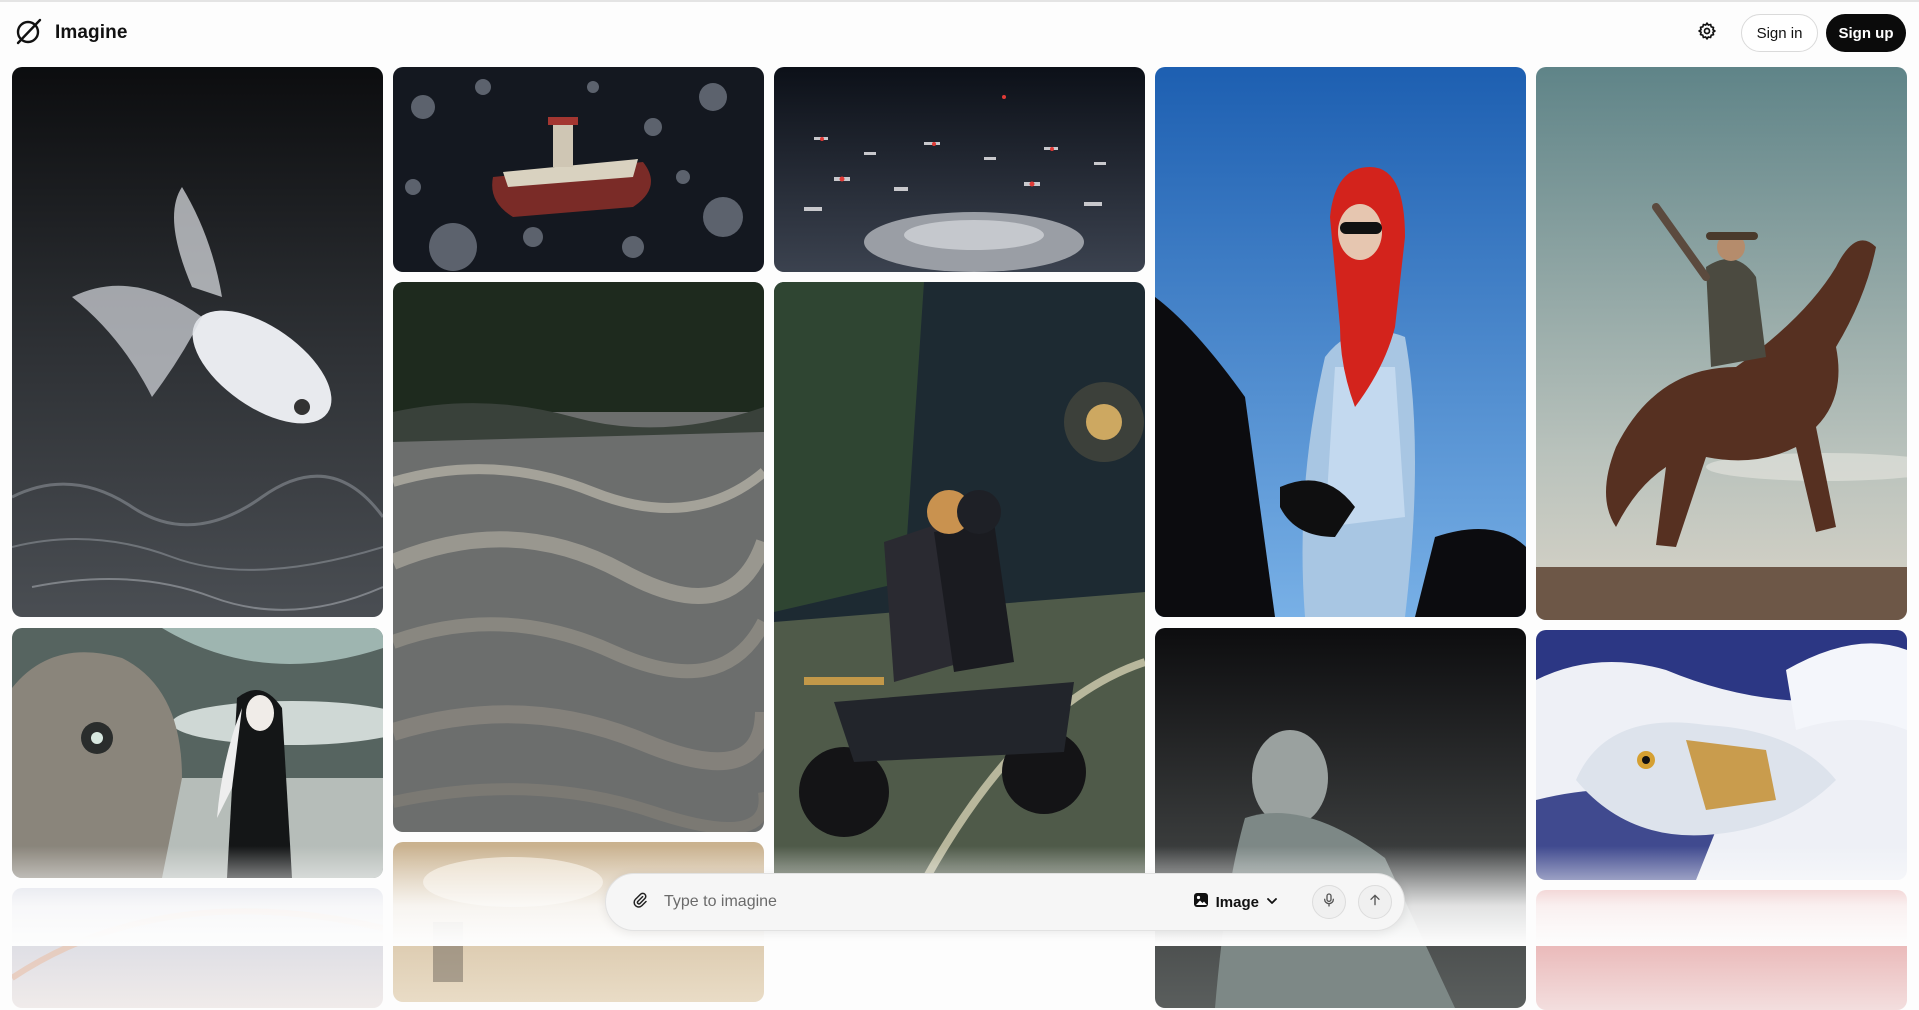 This screenshot has height=1010, width=1919. I want to click on gallery-image-man-looking-up, so click(1340, 818).